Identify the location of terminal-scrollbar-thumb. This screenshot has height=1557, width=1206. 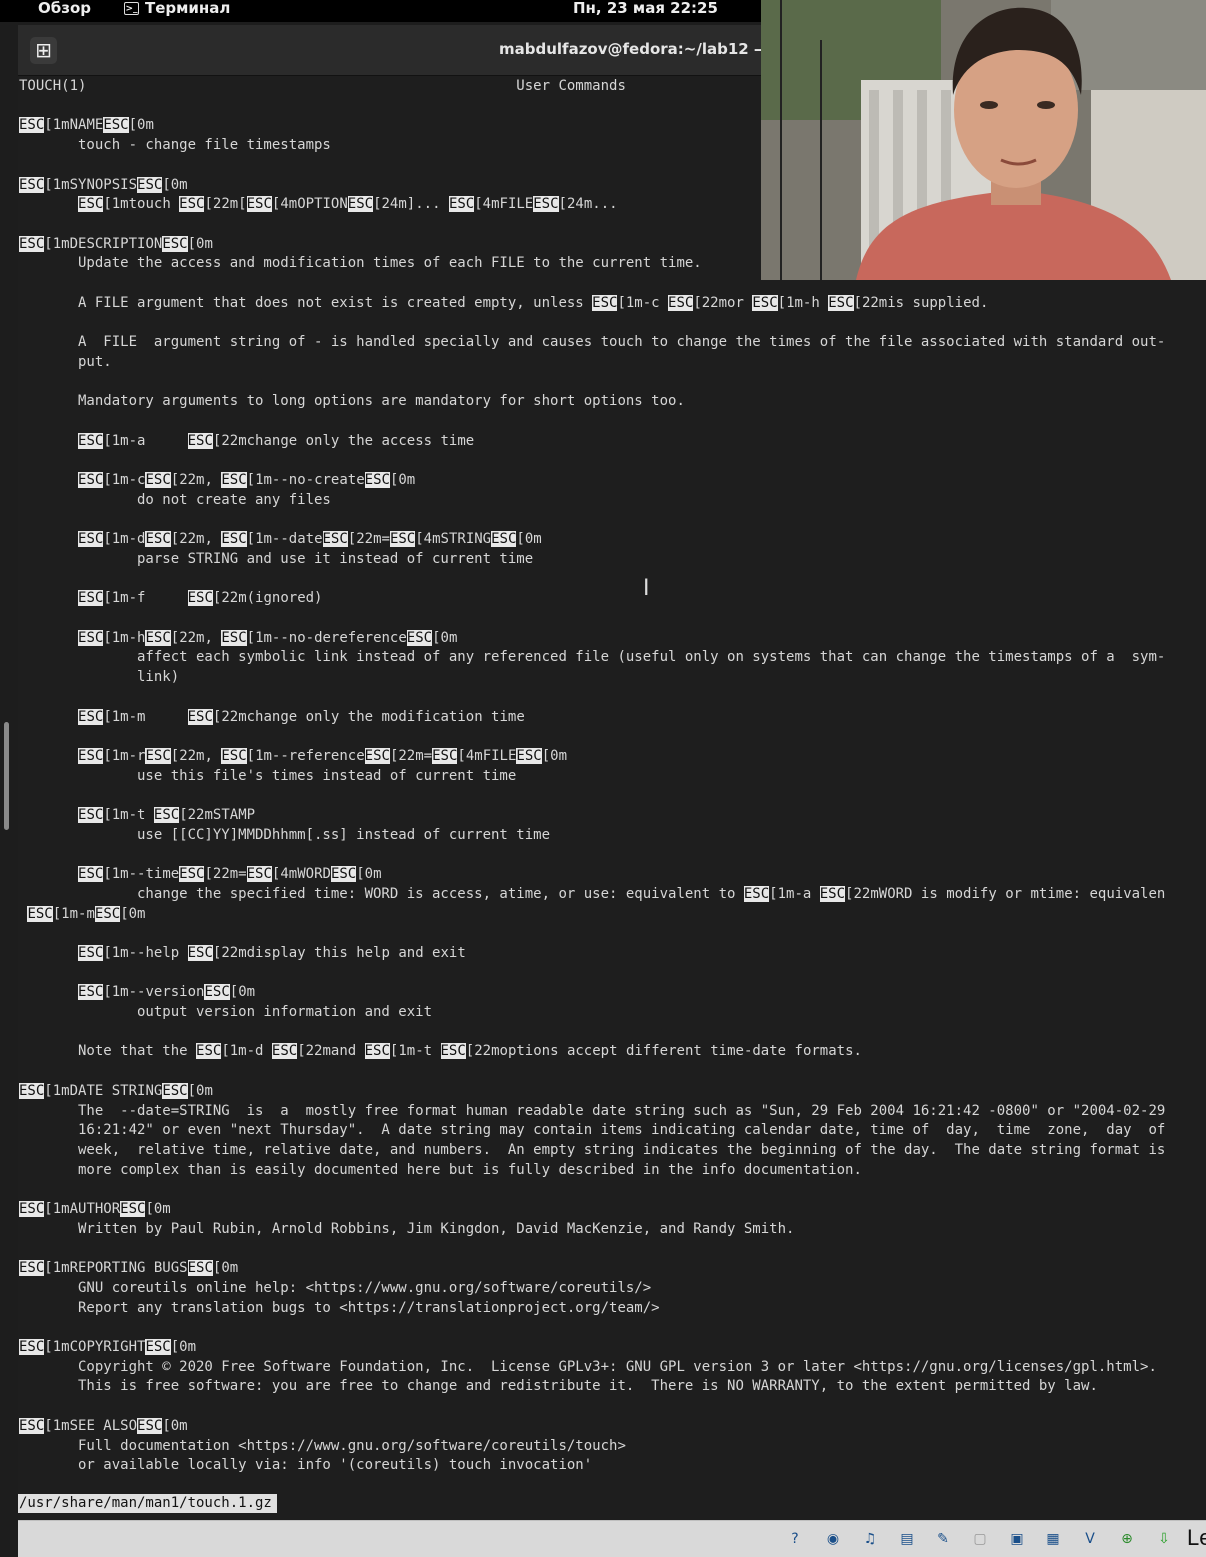
(6, 776).